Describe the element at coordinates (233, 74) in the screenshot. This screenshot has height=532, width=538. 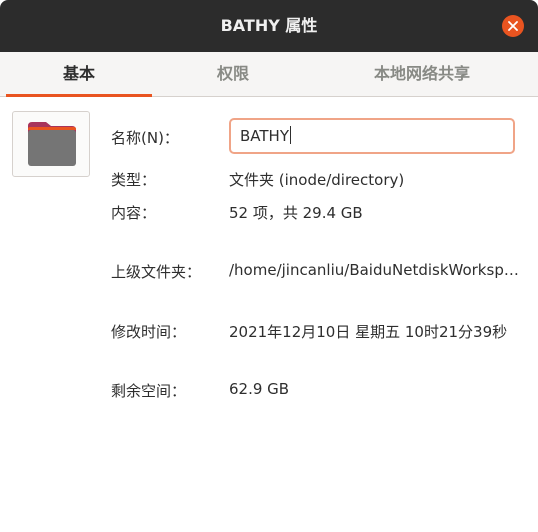
I see `tab-permissions: 权限` at that location.